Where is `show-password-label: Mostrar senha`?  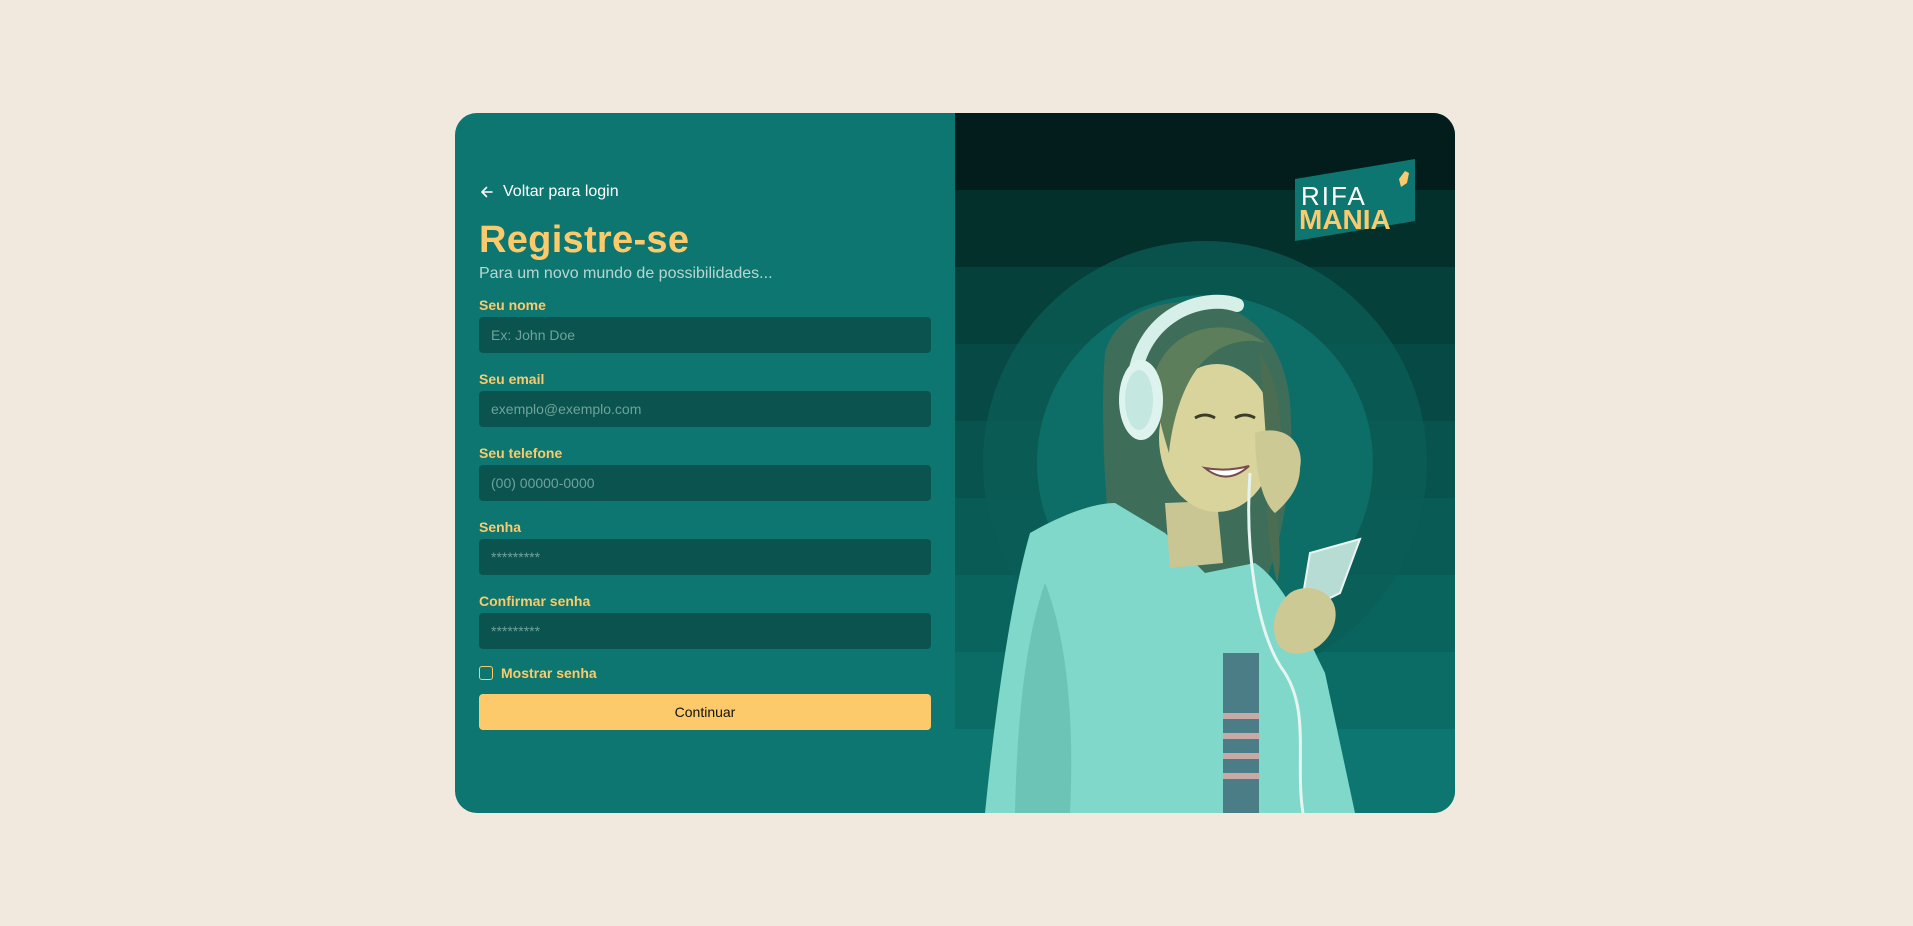
show-password-label: Mostrar senha is located at coordinates (549, 673).